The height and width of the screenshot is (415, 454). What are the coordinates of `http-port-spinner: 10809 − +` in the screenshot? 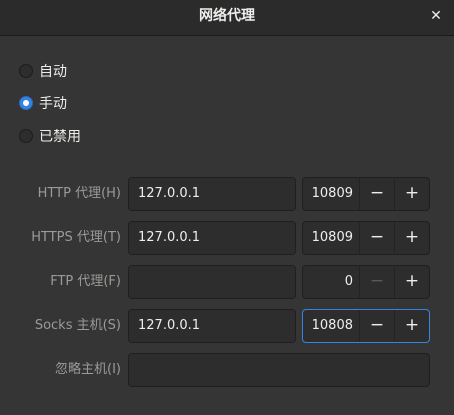 It's located at (366, 194).